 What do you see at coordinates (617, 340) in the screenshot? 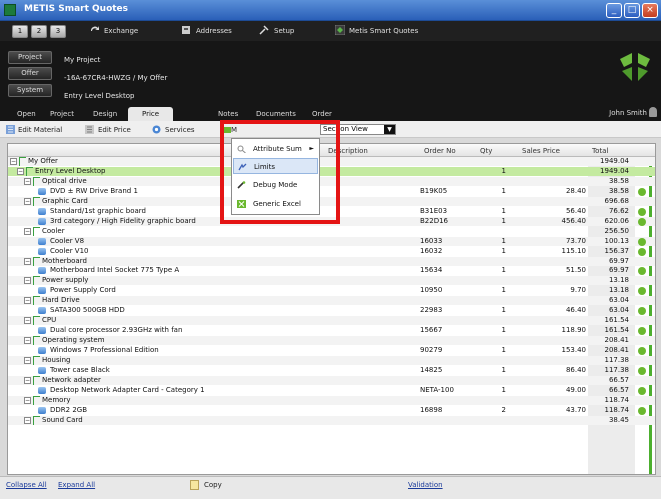
I see `cell-total: 208.41` at bounding box center [617, 340].